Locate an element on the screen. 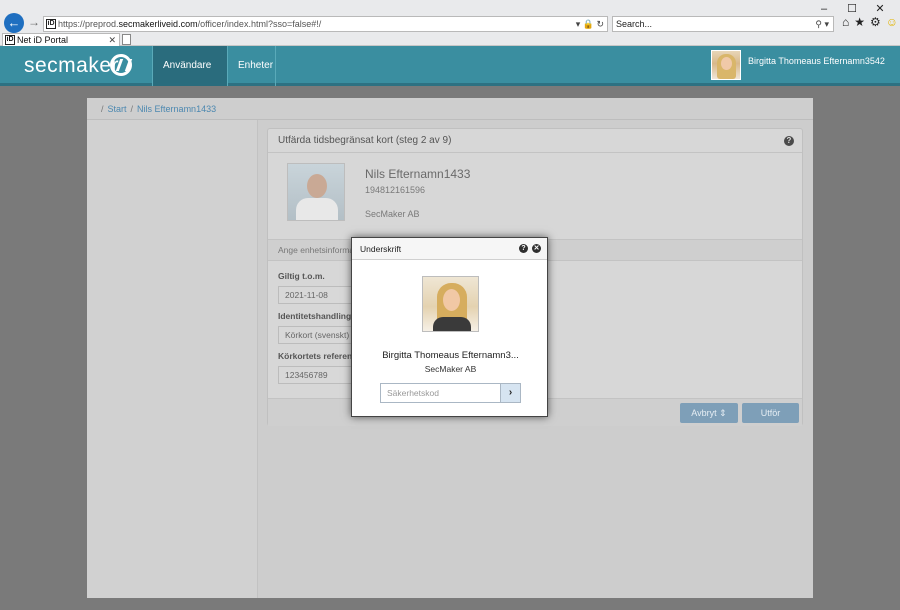  person-id: 194812161596 is located at coordinates (395, 190).